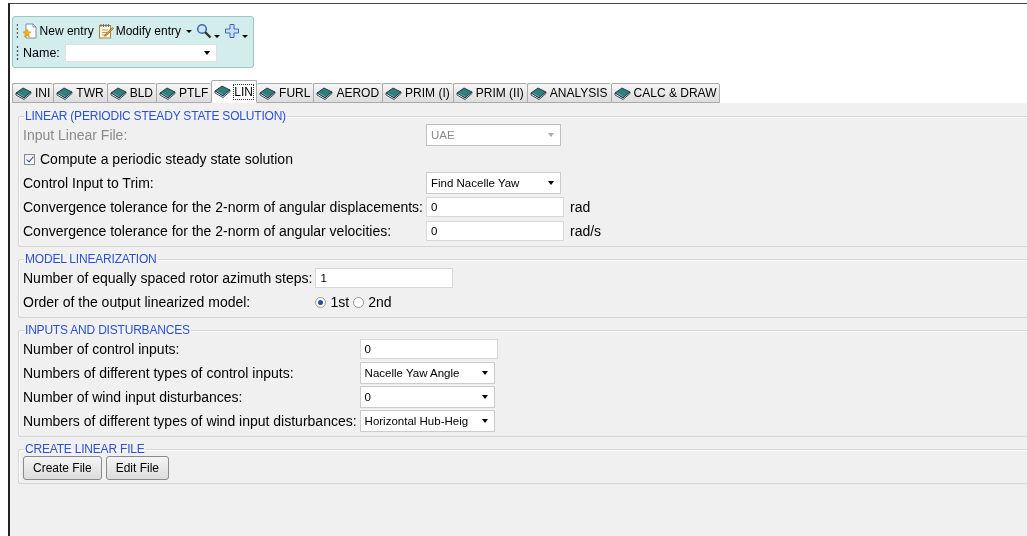  What do you see at coordinates (133, 397) in the screenshot?
I see `field-label: Number of wind input disturbances:` at bounding box center [133, 397].